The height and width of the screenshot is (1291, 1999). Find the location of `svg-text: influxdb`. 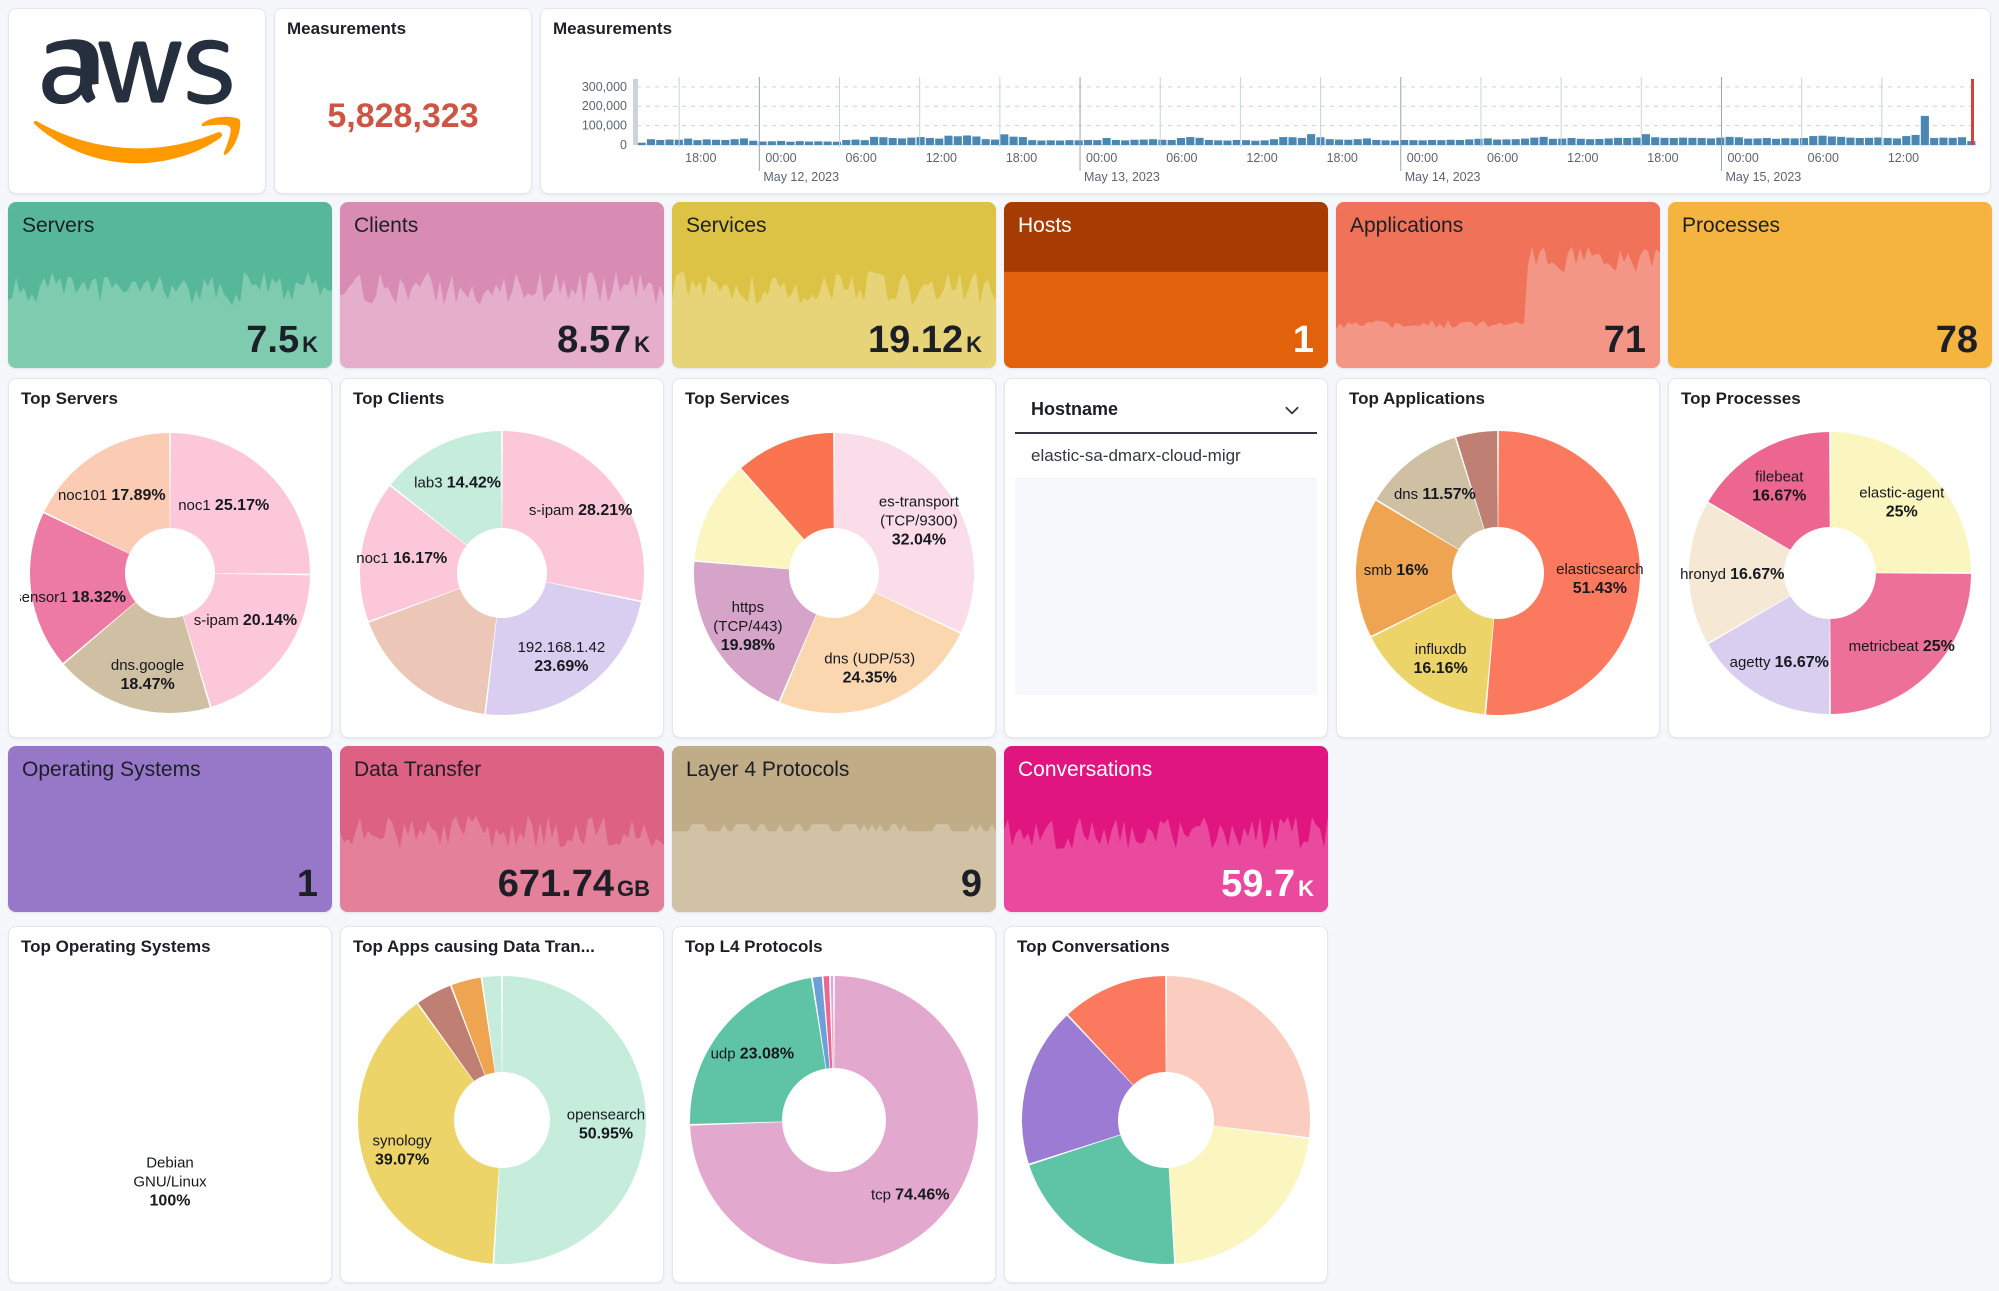

svg-text: influxdb is located at coordinates (1441, 649).